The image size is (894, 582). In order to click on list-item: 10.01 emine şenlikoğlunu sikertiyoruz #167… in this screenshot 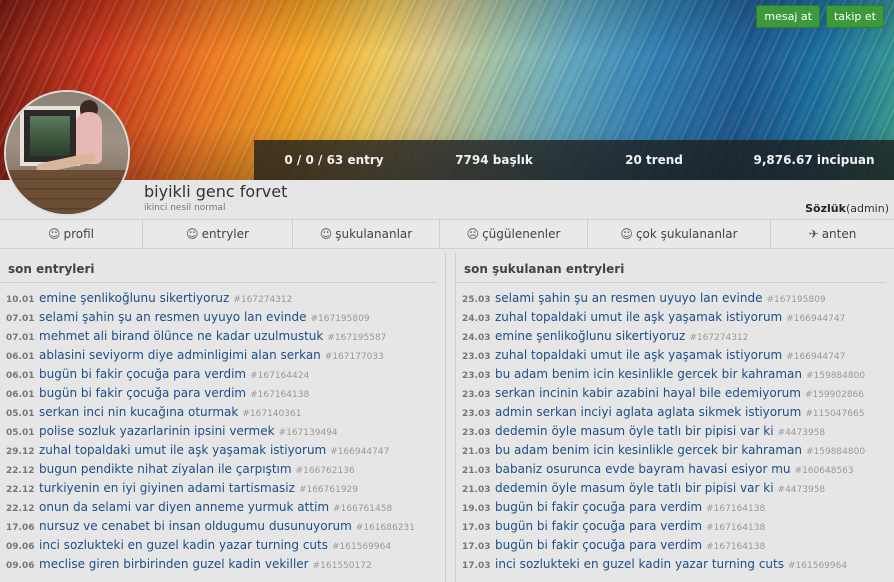, I will do `click(222, 300)`.